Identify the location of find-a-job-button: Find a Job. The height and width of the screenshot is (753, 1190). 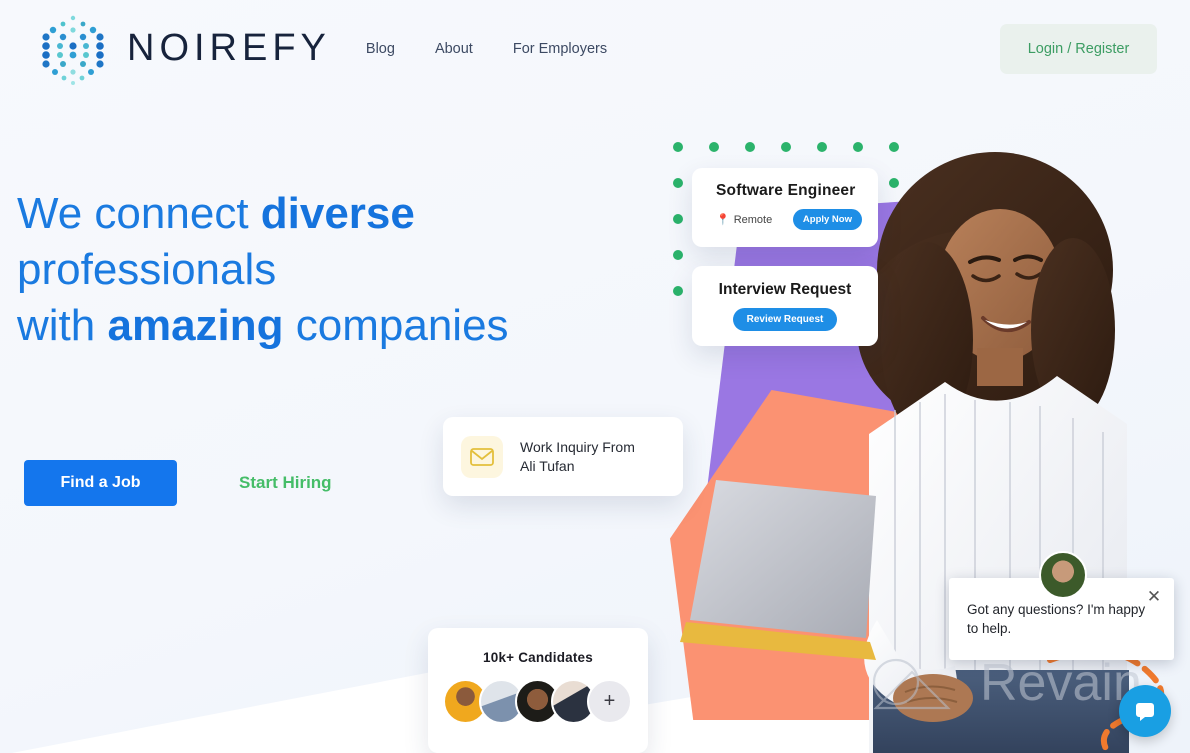
(100, 483).